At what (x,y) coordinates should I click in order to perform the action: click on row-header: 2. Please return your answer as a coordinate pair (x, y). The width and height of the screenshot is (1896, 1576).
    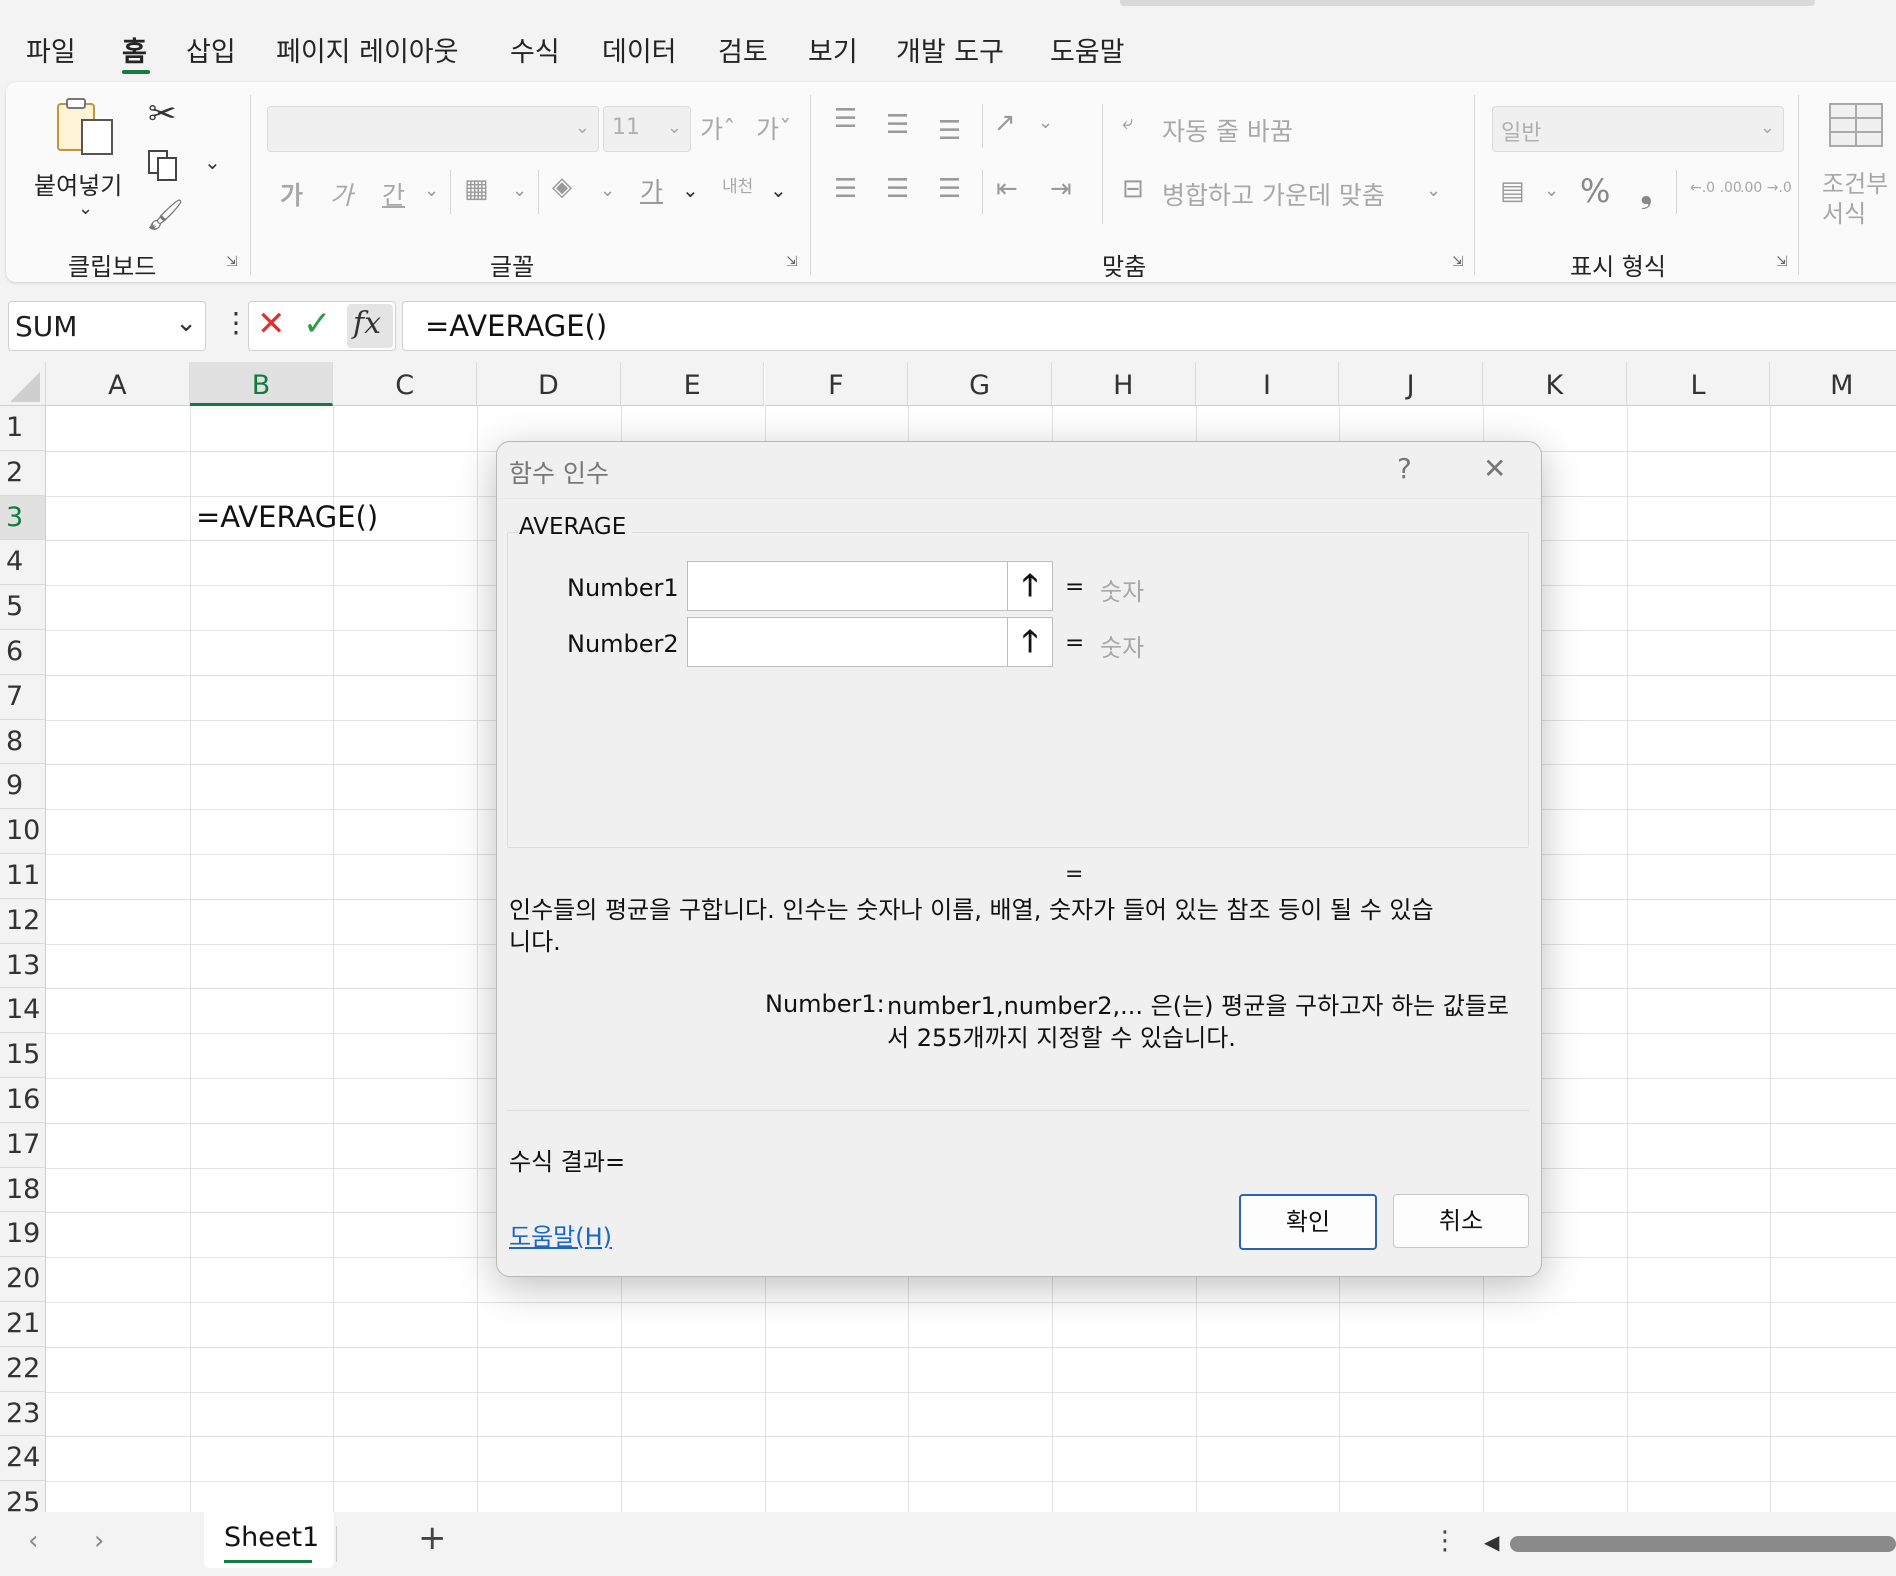
    Looking at the image, I should click on (23, 473).